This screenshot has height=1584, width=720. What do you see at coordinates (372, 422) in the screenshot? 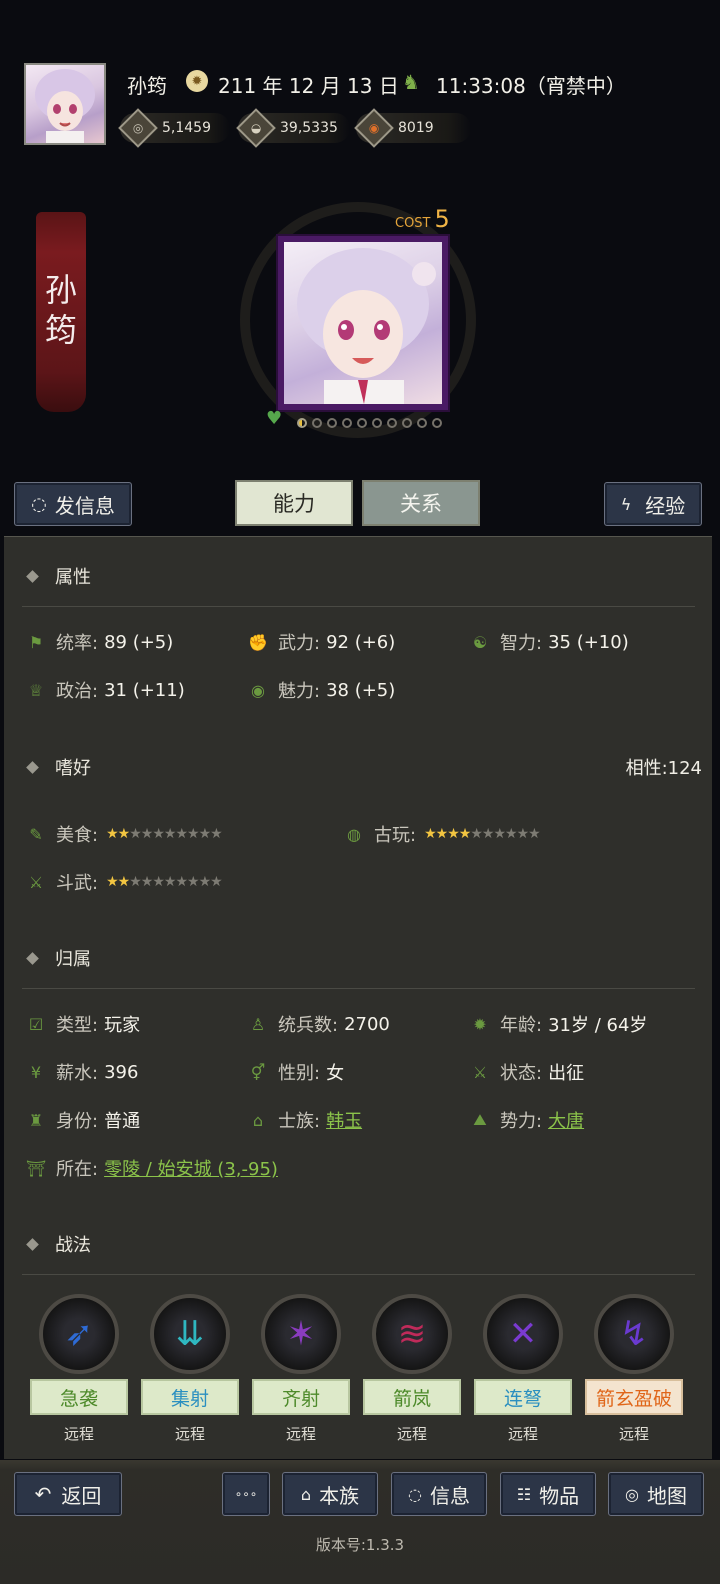
I see `loyalty-dots` at bounding box center [372, 422].